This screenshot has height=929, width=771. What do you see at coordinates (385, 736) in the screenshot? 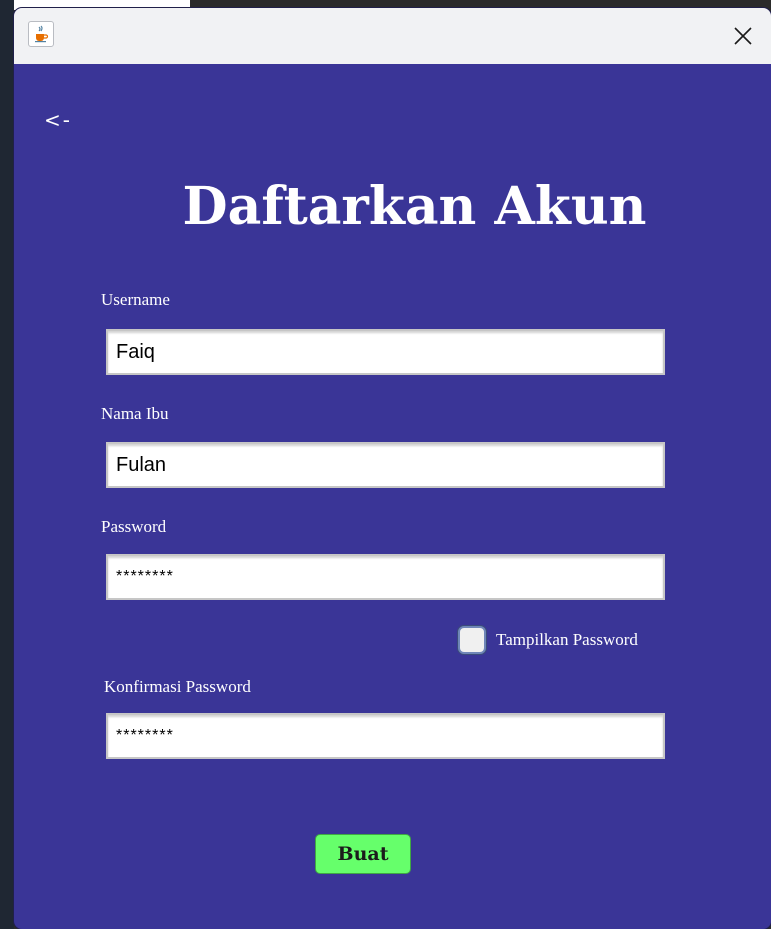
I see `confirm-password-field` at bounding box center [385, 736].